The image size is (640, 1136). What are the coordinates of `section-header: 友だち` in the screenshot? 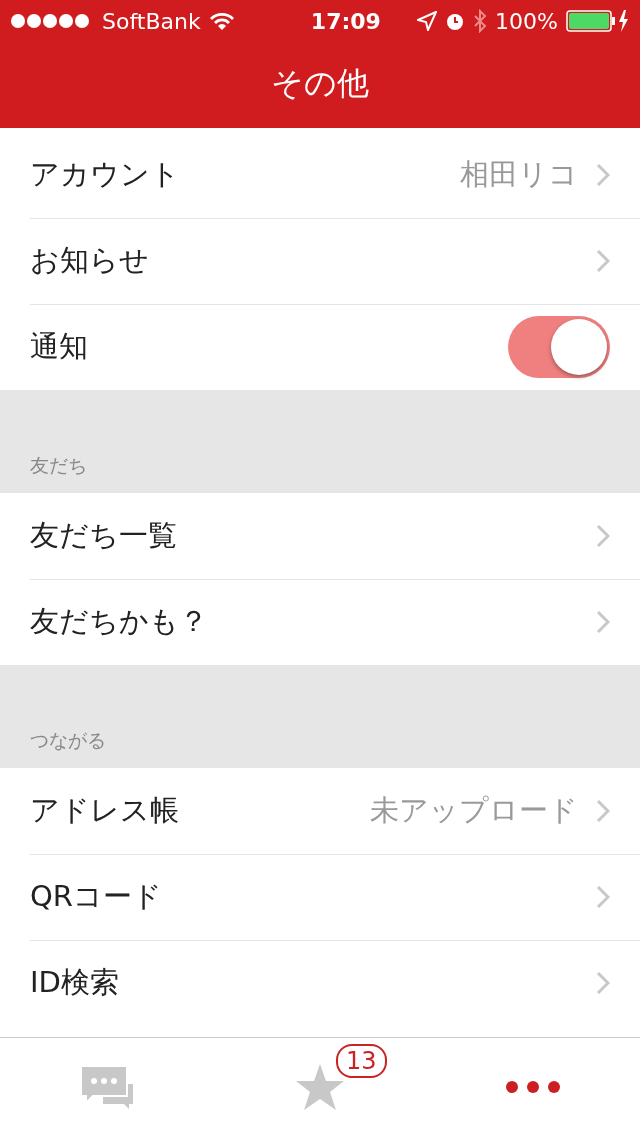 It's located at (58, 465).